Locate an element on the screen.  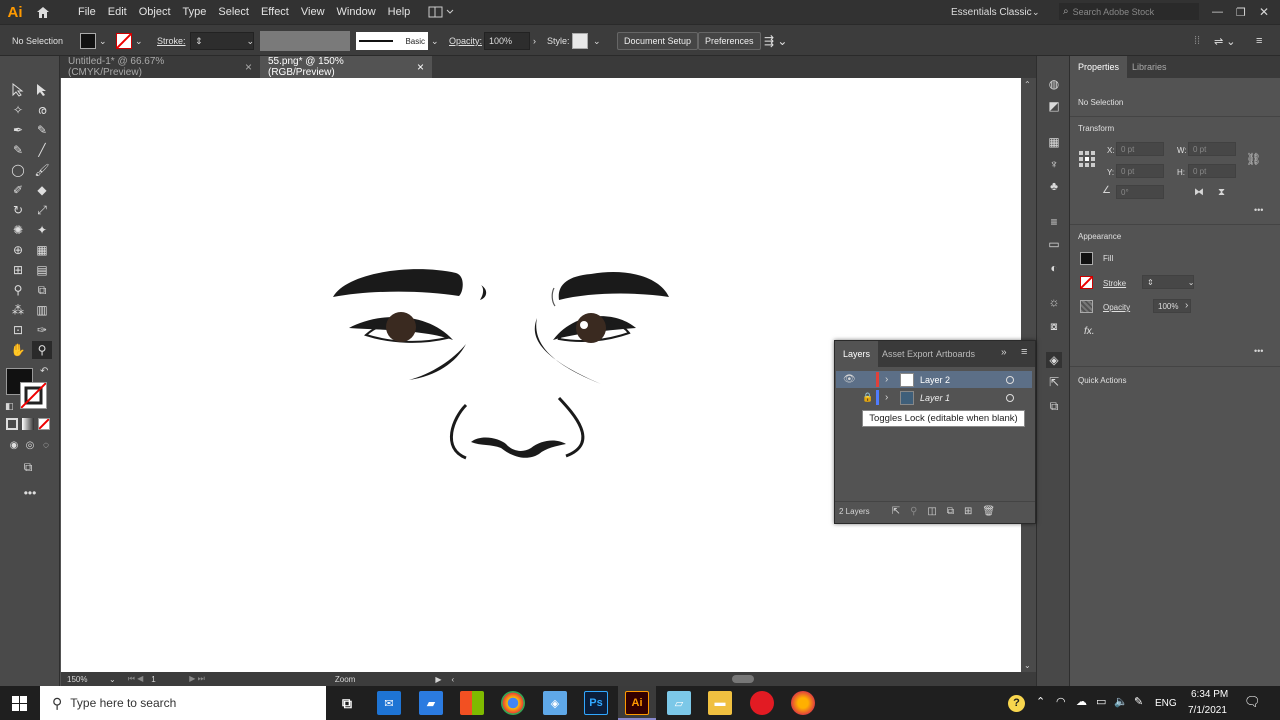
rotate-field: 0° is located at coordinates (1140, 192).